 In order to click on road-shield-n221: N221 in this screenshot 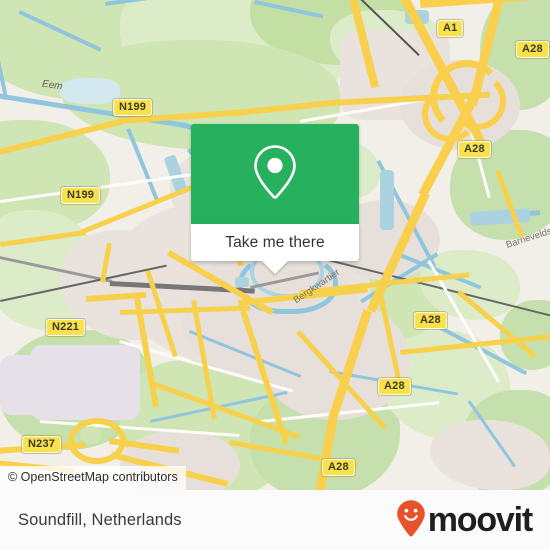, I will do `click(66, 327)`.